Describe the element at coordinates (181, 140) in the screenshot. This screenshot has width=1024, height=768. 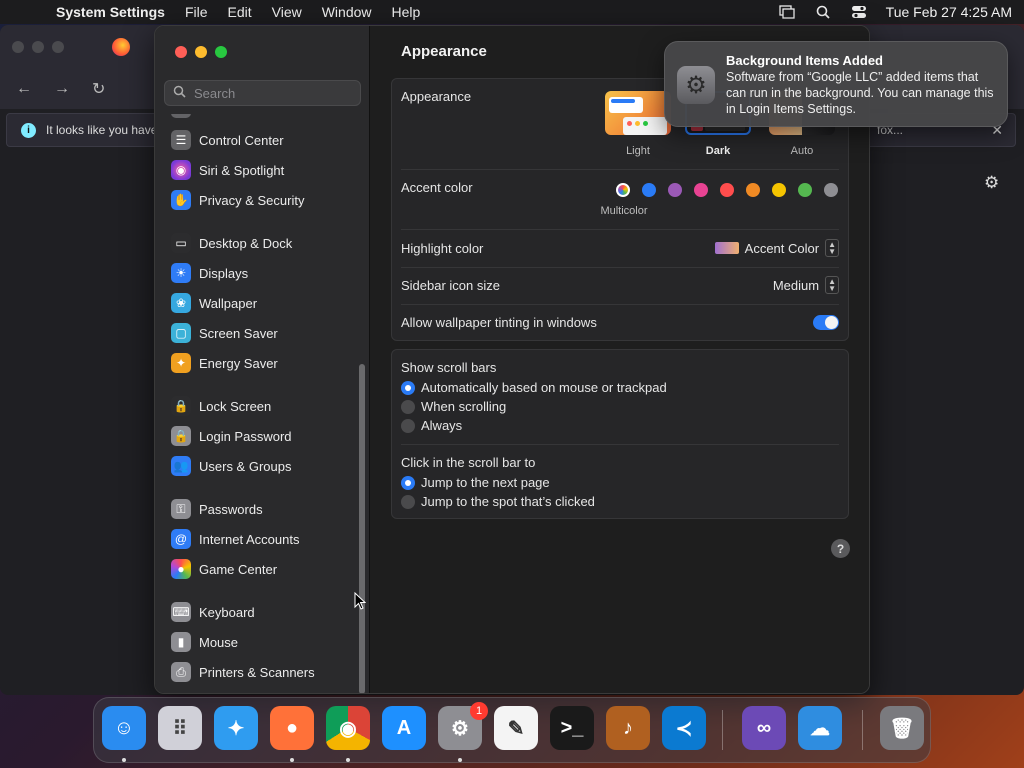
I see `control-center-icon: ☰` at that location.